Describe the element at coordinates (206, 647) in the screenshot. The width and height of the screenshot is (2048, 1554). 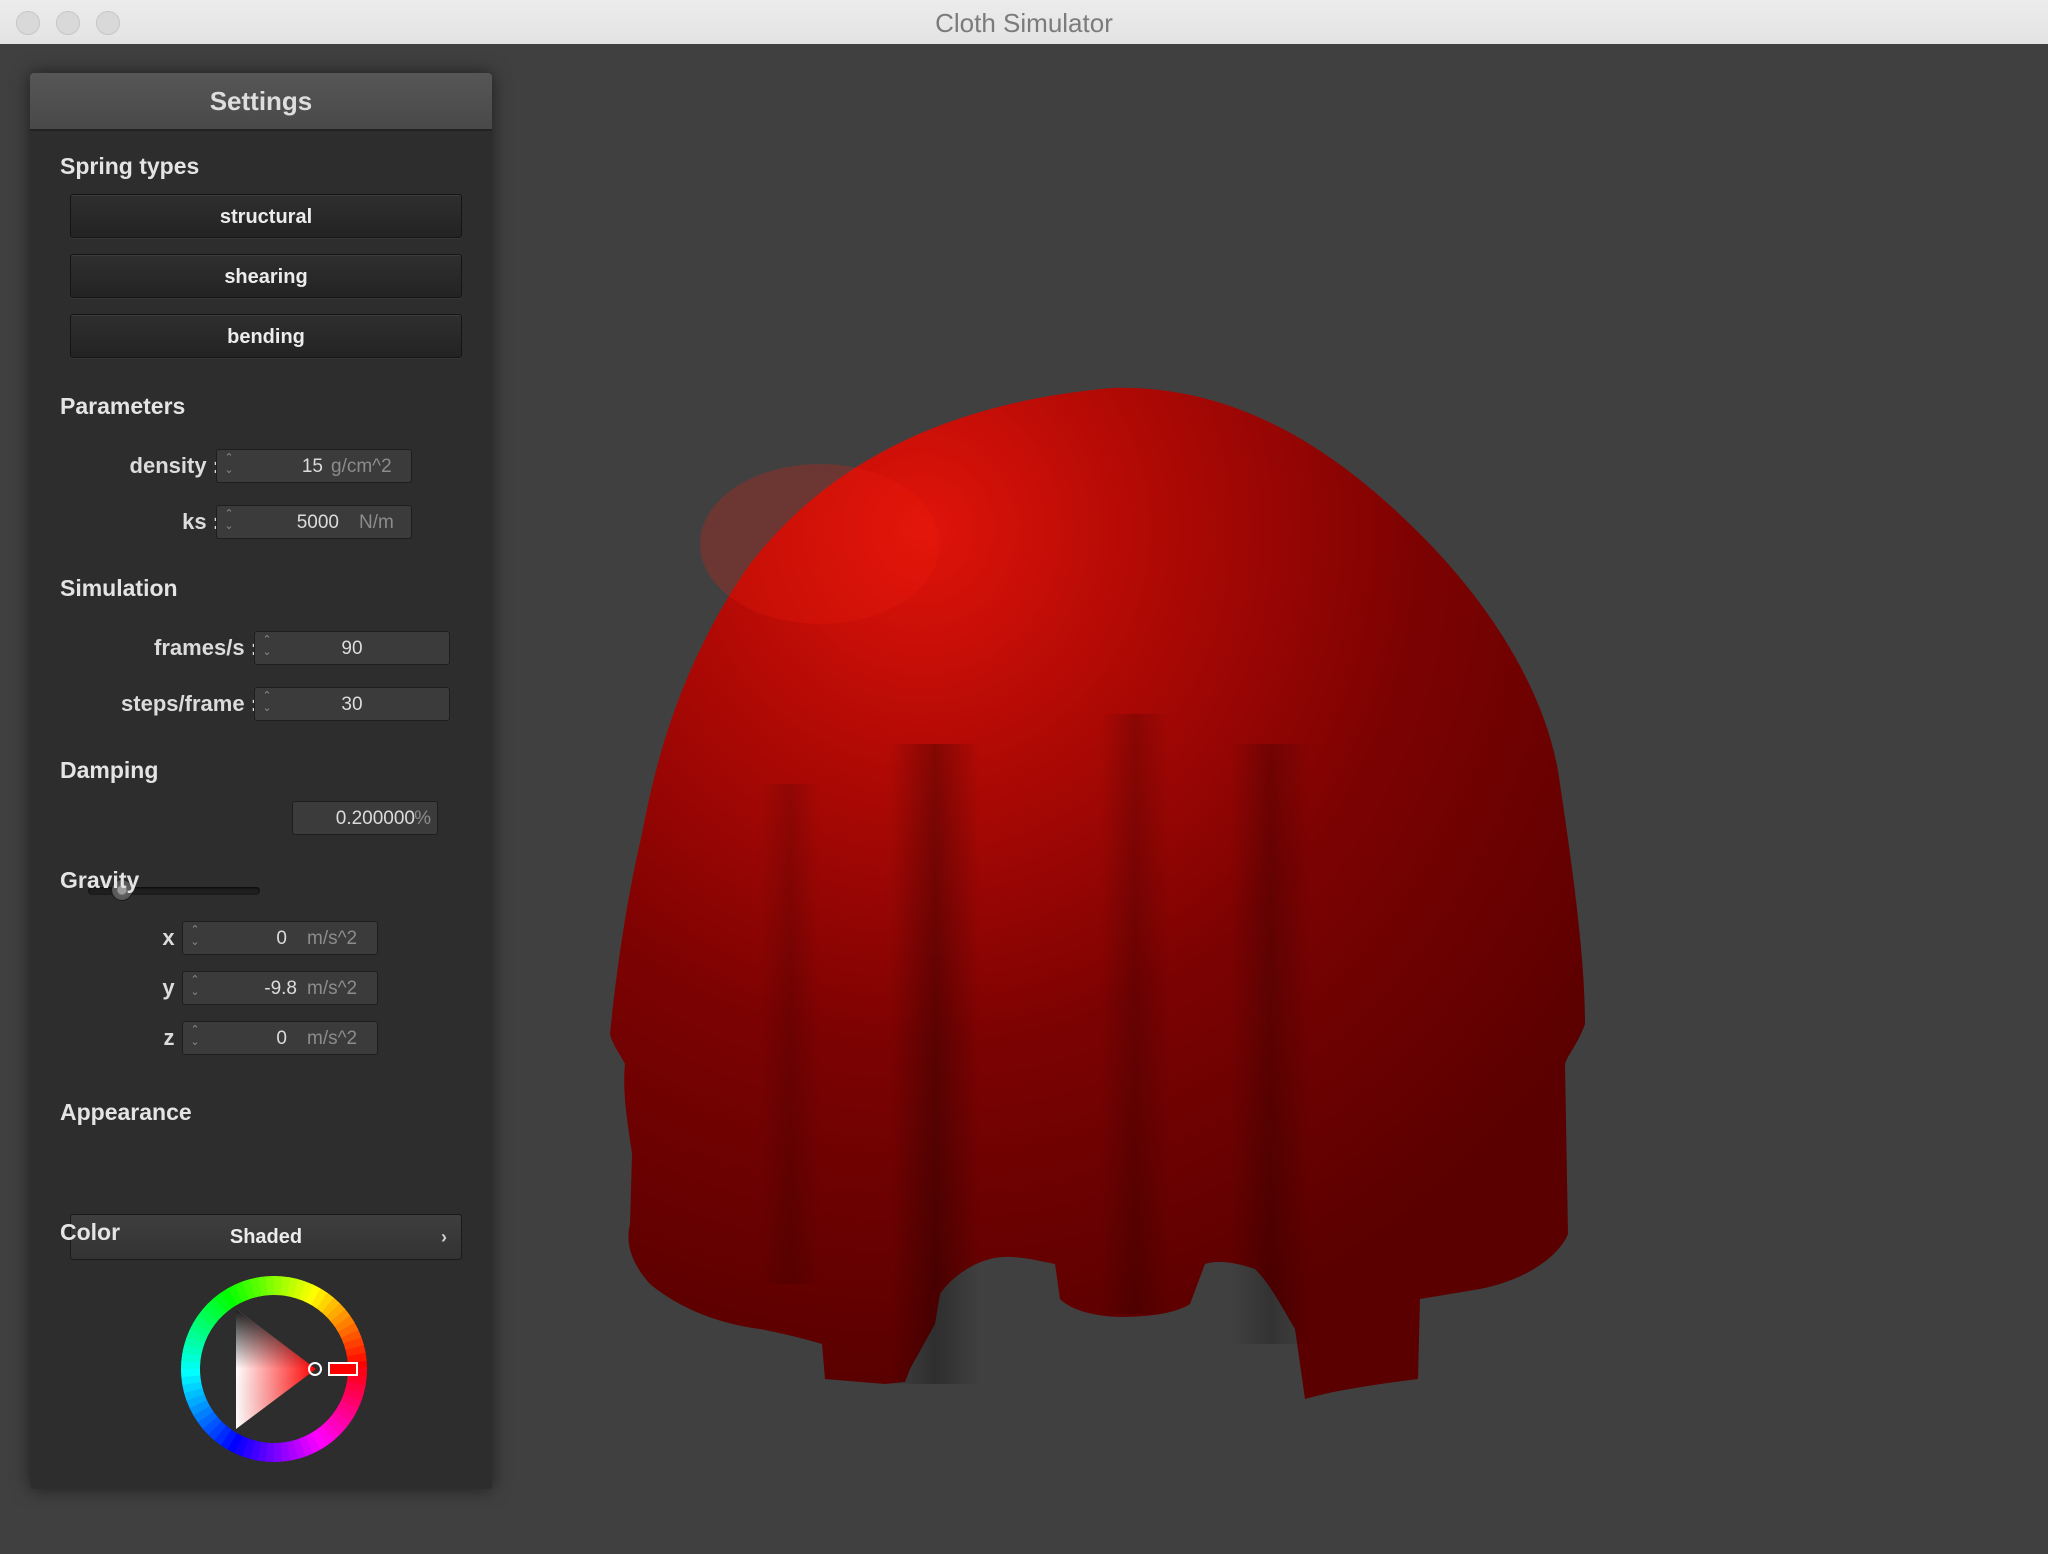
I see `frames-per-second-label: frames/s :` at that location.